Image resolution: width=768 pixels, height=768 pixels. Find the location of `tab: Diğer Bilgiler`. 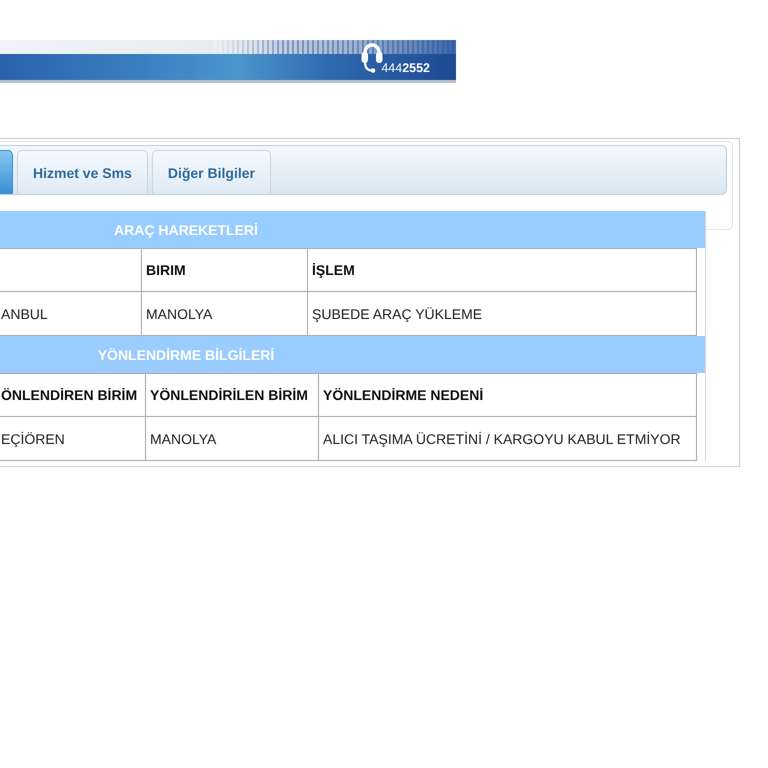

tab: Diğer Bilgiler is located at coordinates (211, 172).